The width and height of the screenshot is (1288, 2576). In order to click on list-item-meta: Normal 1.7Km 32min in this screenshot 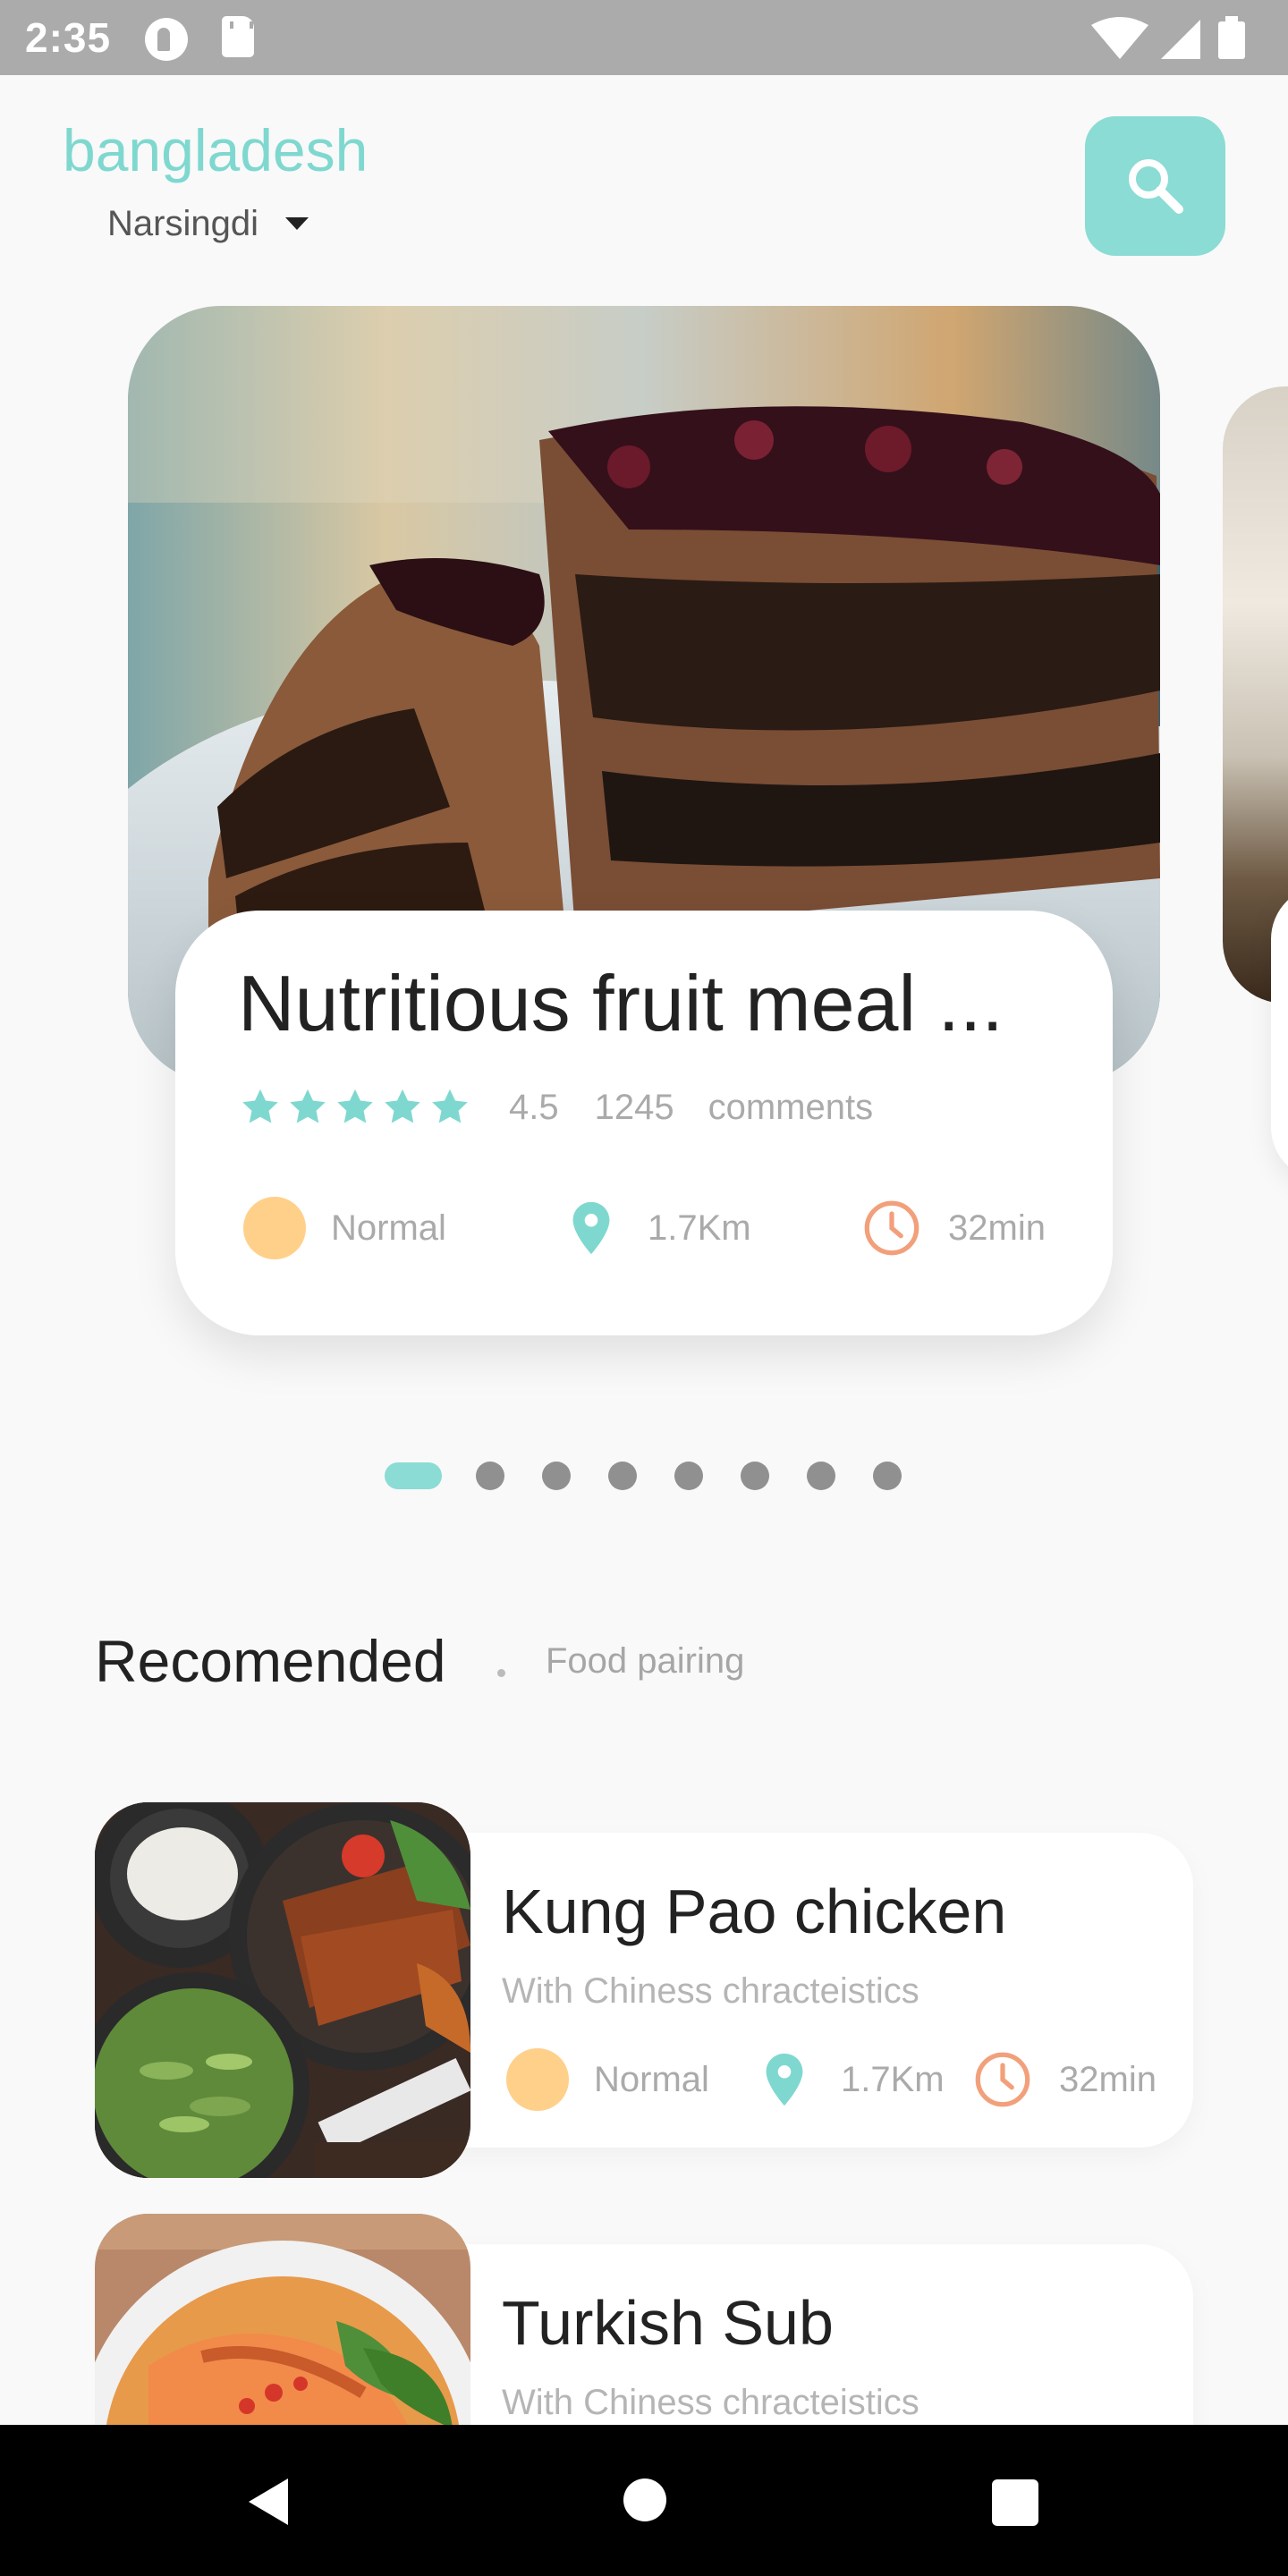, I will do `click(855, 2080)`.